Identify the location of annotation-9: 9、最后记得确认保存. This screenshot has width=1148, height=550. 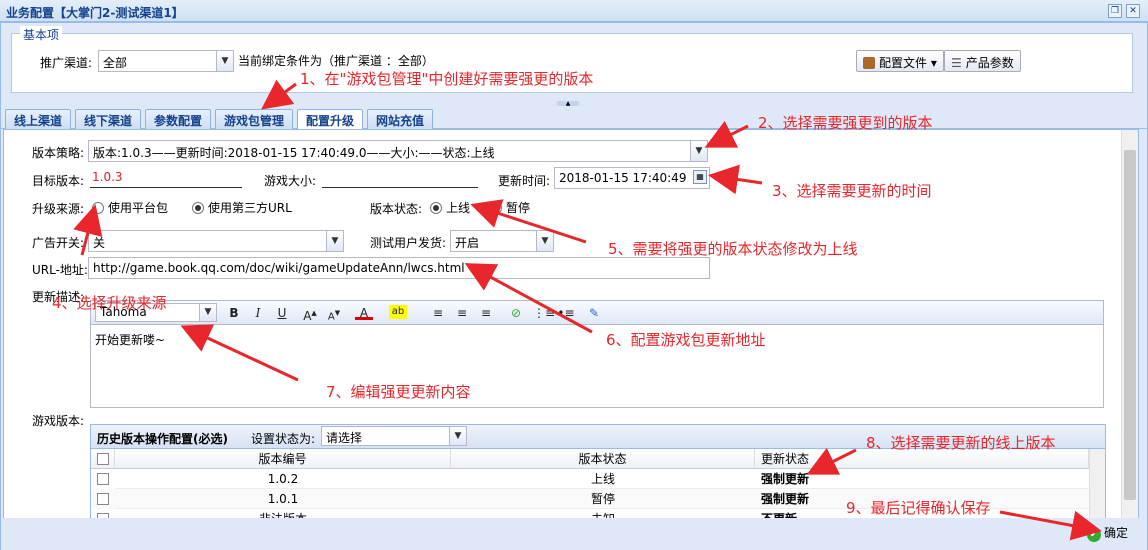
(918, 508).